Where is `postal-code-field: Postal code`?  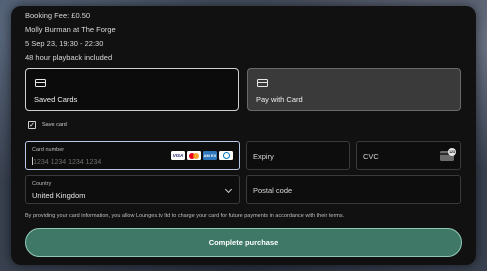 postal-code-field: Postal code is located at coordinates (353, 189).